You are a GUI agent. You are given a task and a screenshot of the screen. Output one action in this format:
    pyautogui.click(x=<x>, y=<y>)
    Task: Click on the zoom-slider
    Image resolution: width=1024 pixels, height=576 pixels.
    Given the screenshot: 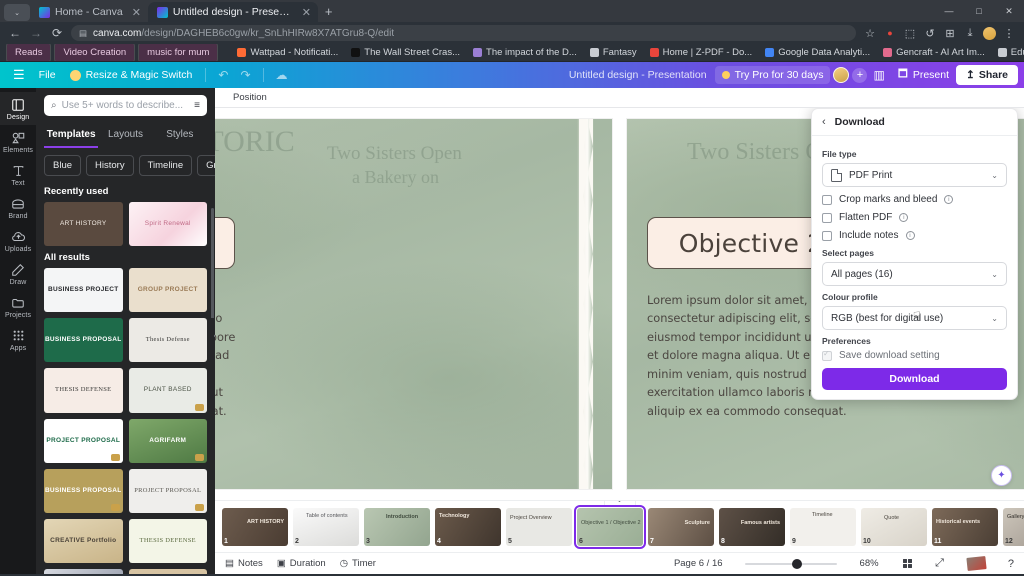 What is the action you would take?
    pyautogui.click(x=790, y=563)
    